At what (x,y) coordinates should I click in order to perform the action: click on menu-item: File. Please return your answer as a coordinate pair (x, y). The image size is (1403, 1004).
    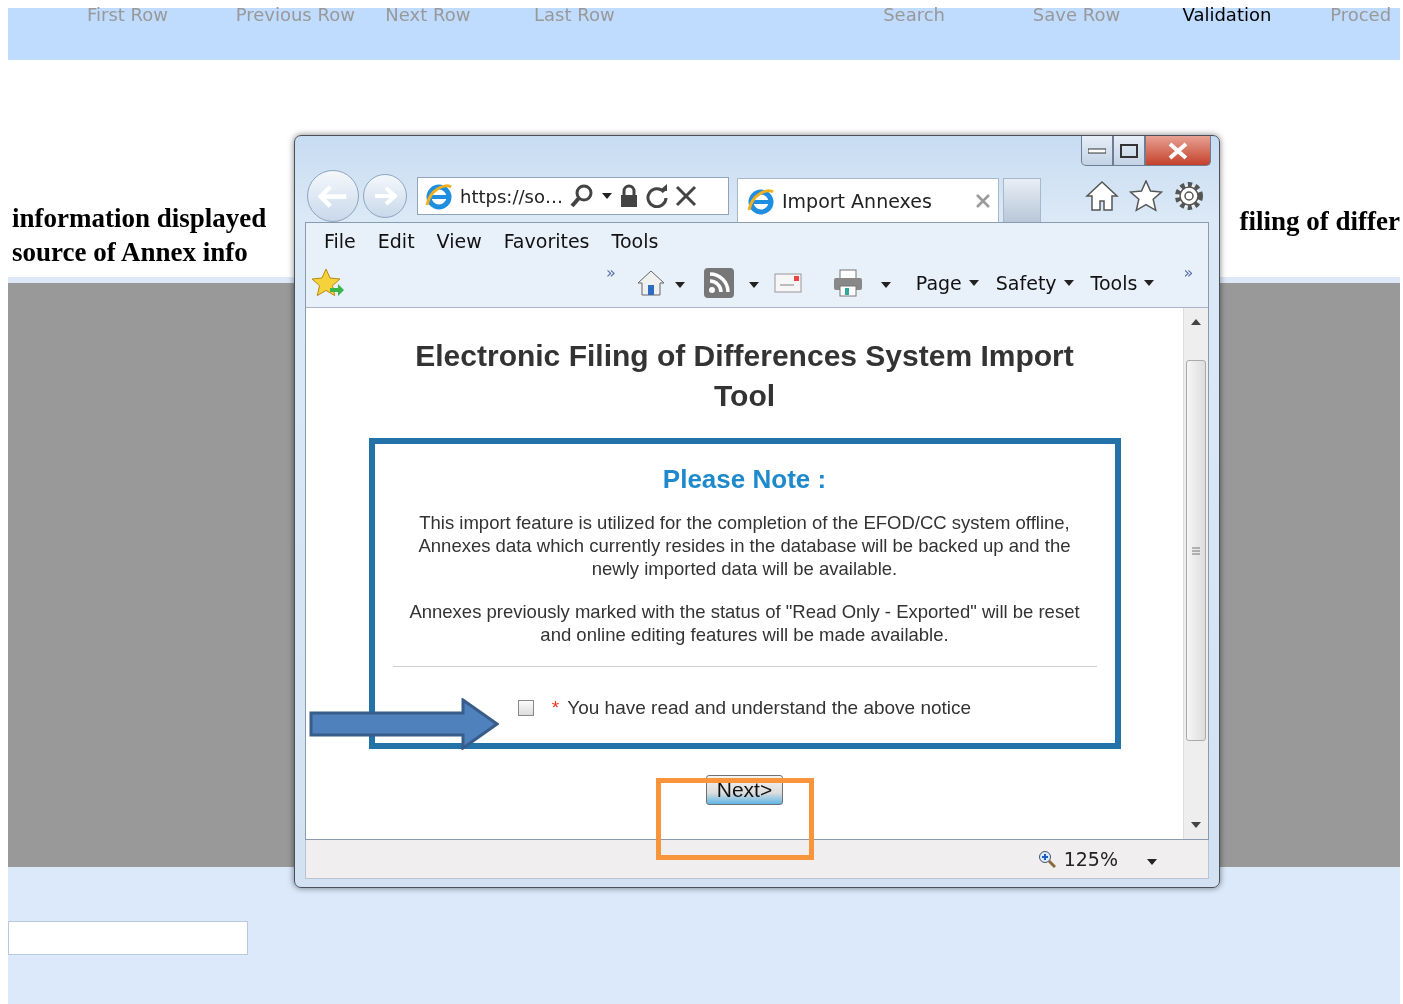
    Looking at the image, I should click on (340, 241).